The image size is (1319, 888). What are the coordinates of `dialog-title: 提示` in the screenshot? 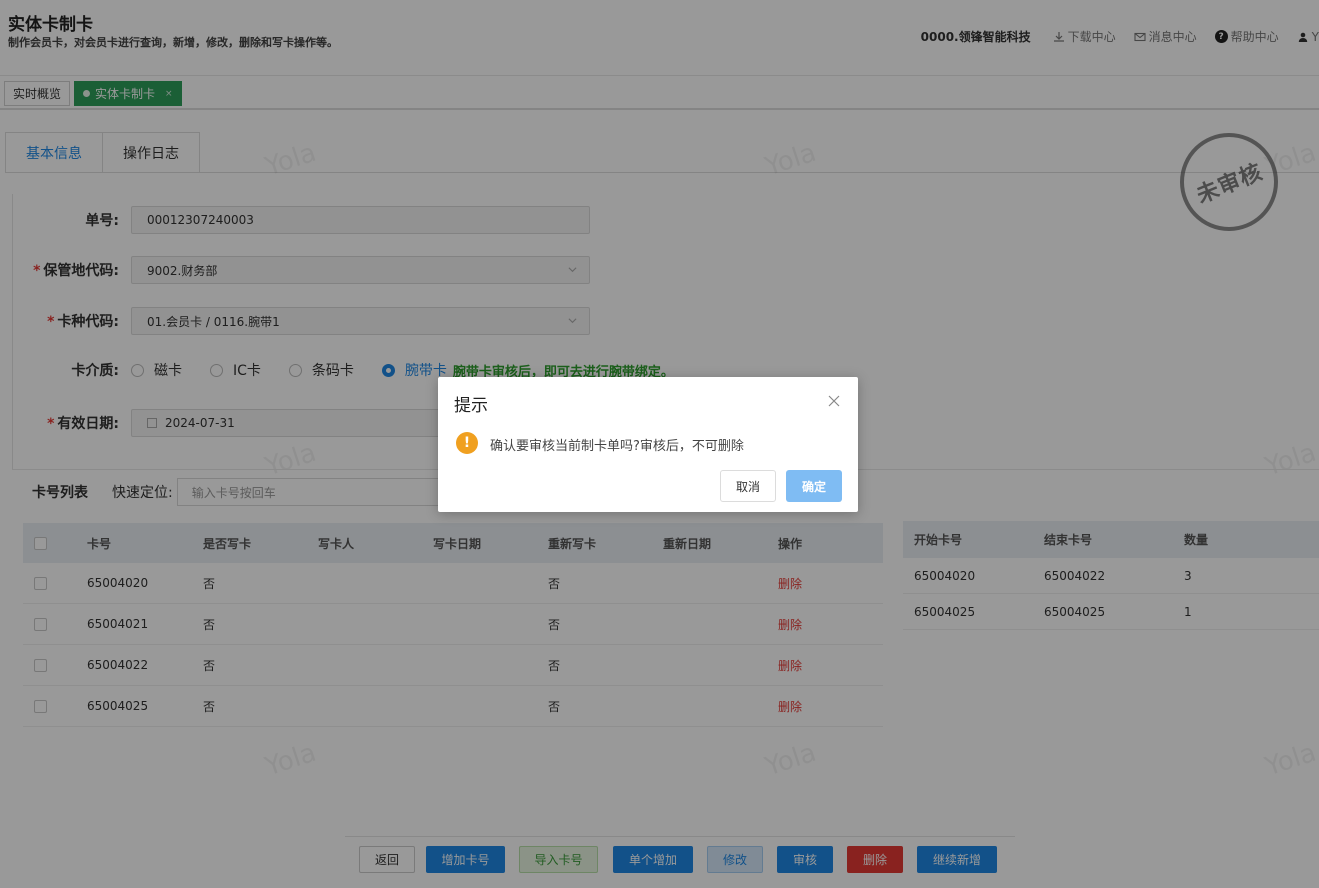 It's located at (471, 406).